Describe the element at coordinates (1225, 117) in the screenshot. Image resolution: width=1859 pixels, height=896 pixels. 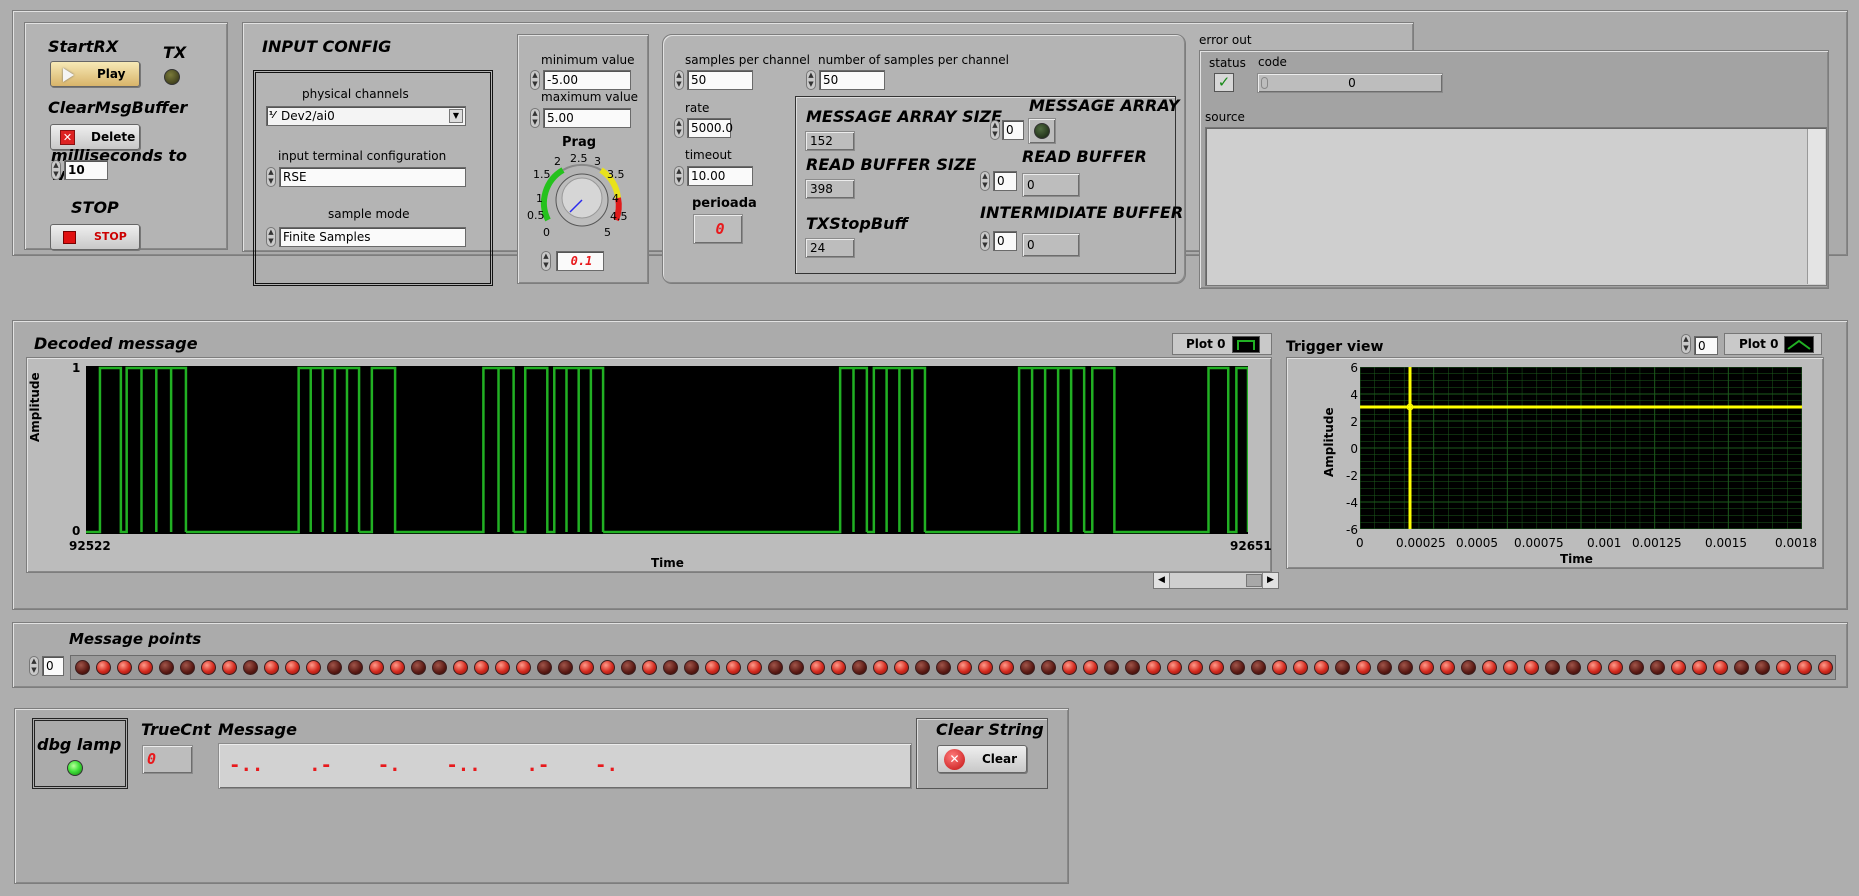
I see `source-label: source` at that location.